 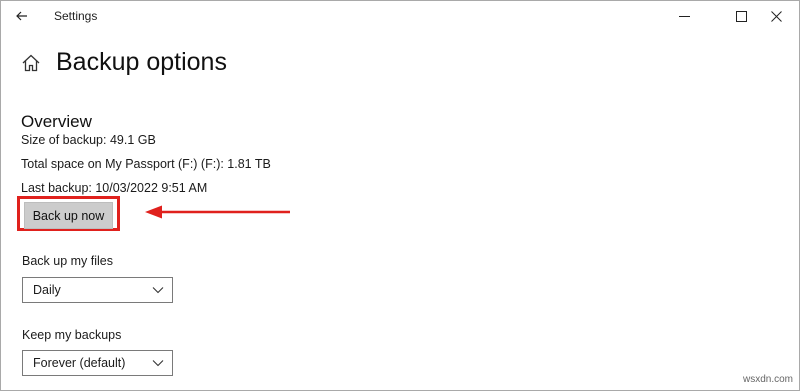 What do you see at coordinates (114, 188) in the screenshot?
I see `last-backup-text: Last backup: 10/03/2022 9:51 AM` at bounding box center [114, 188].